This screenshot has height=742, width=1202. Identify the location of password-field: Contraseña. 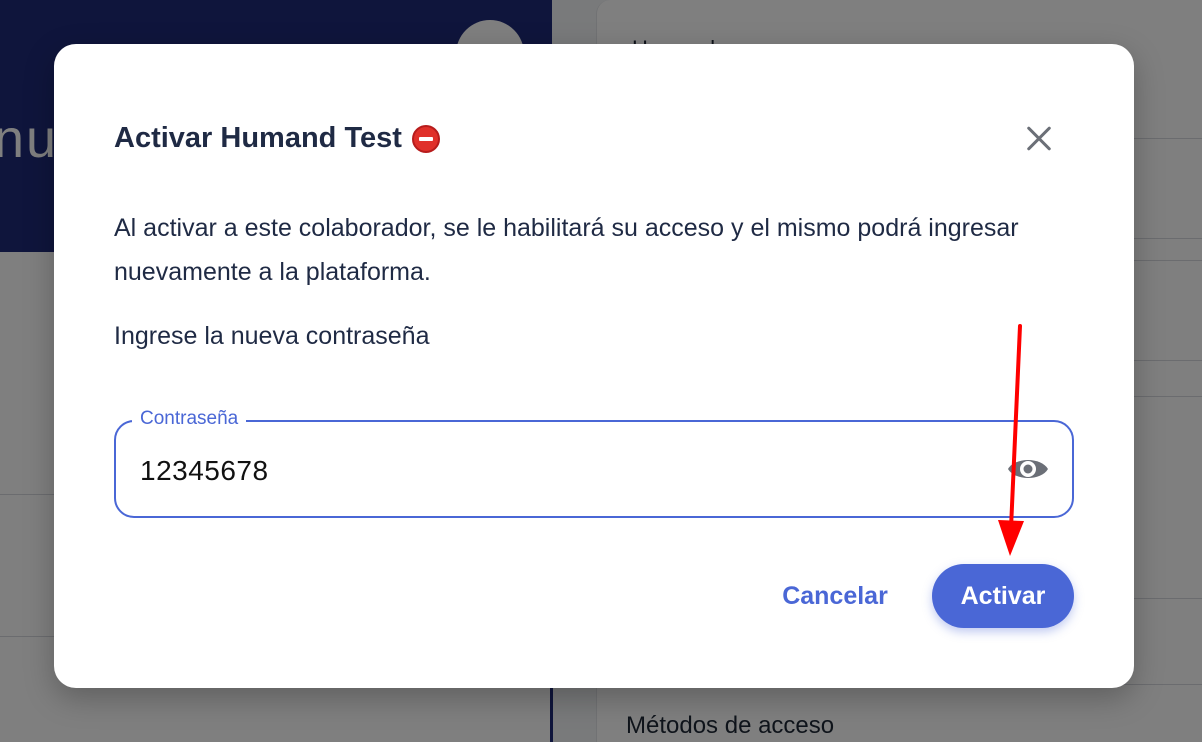
(594, 463).